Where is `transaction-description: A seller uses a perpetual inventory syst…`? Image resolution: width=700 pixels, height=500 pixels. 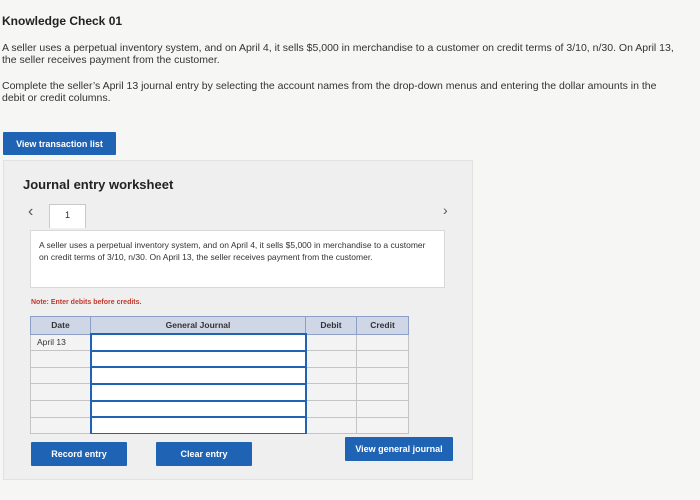
transaction-description: A seller uses a perpetual inventory syst… is located at coordinates (237, 259).